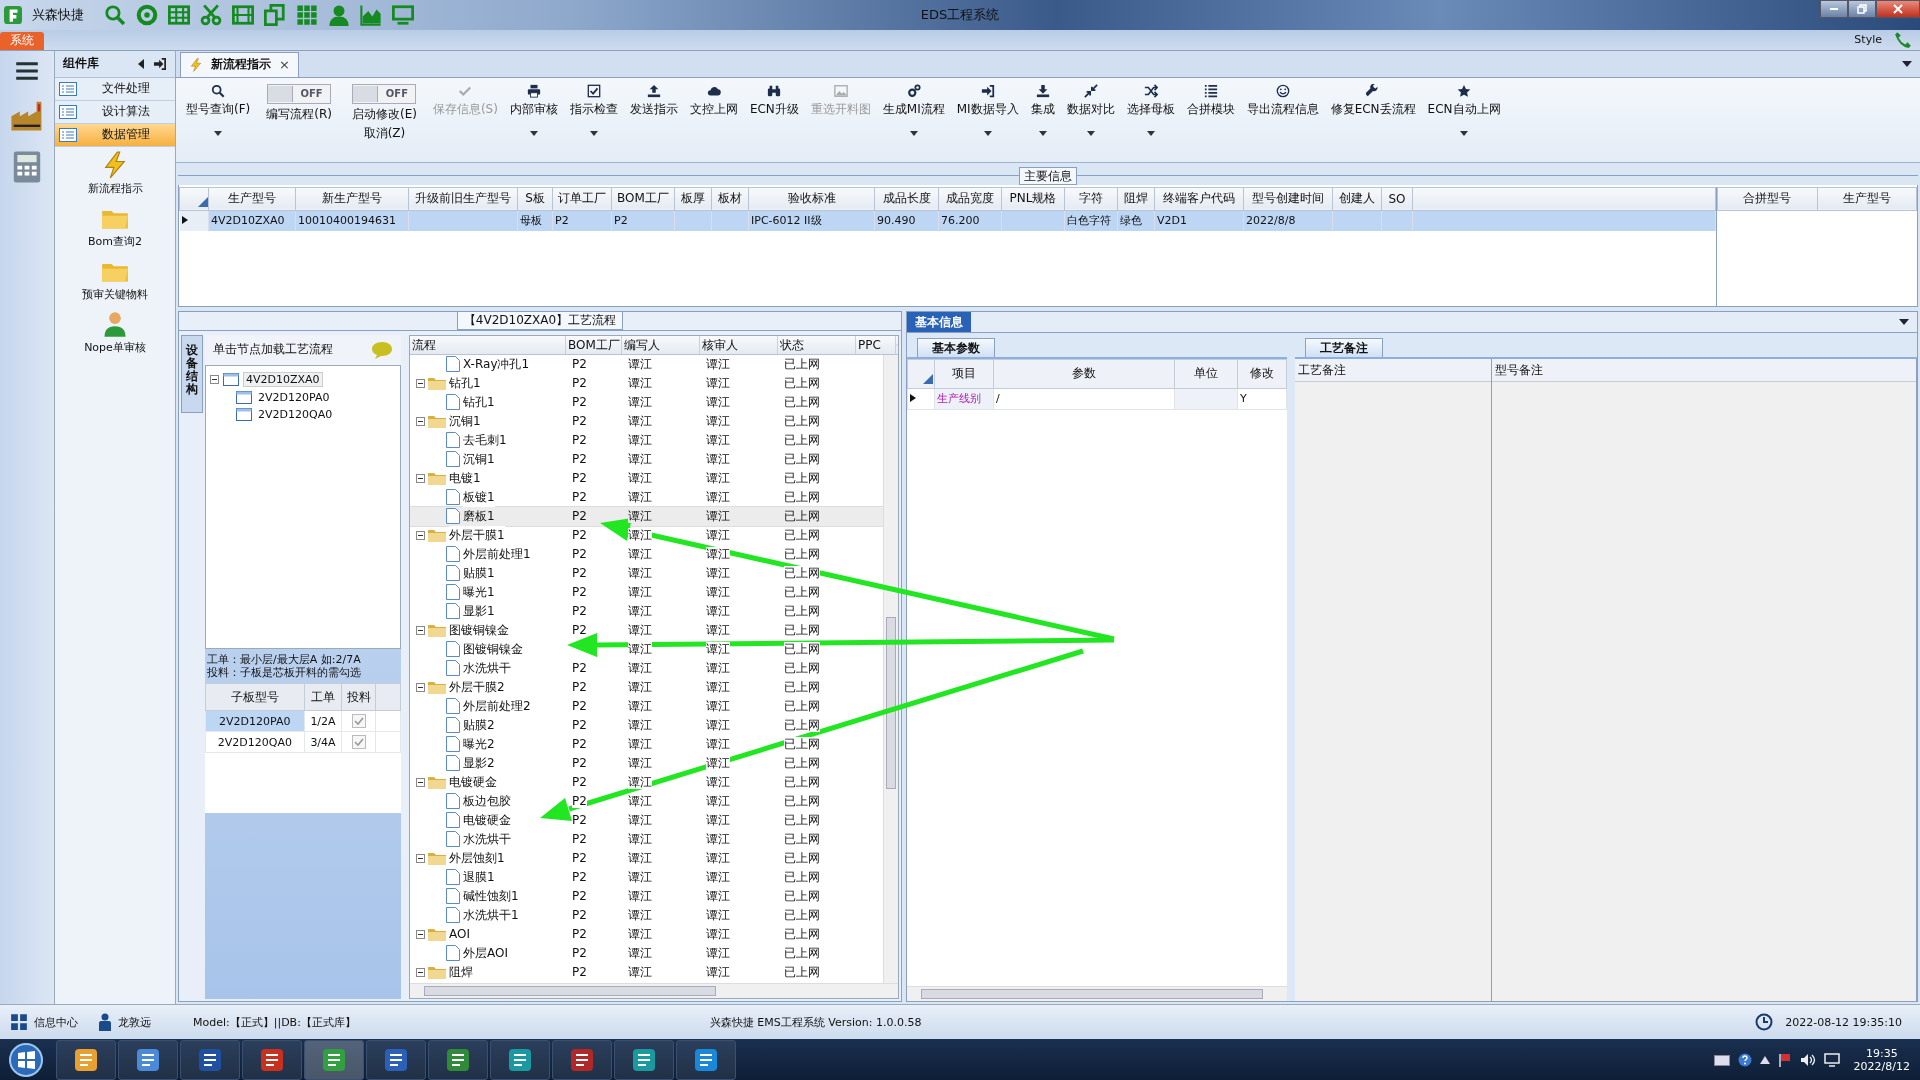 This screenshot has height=1080, width=1920. I want to click on column-header: 状态, so click(817, 344).